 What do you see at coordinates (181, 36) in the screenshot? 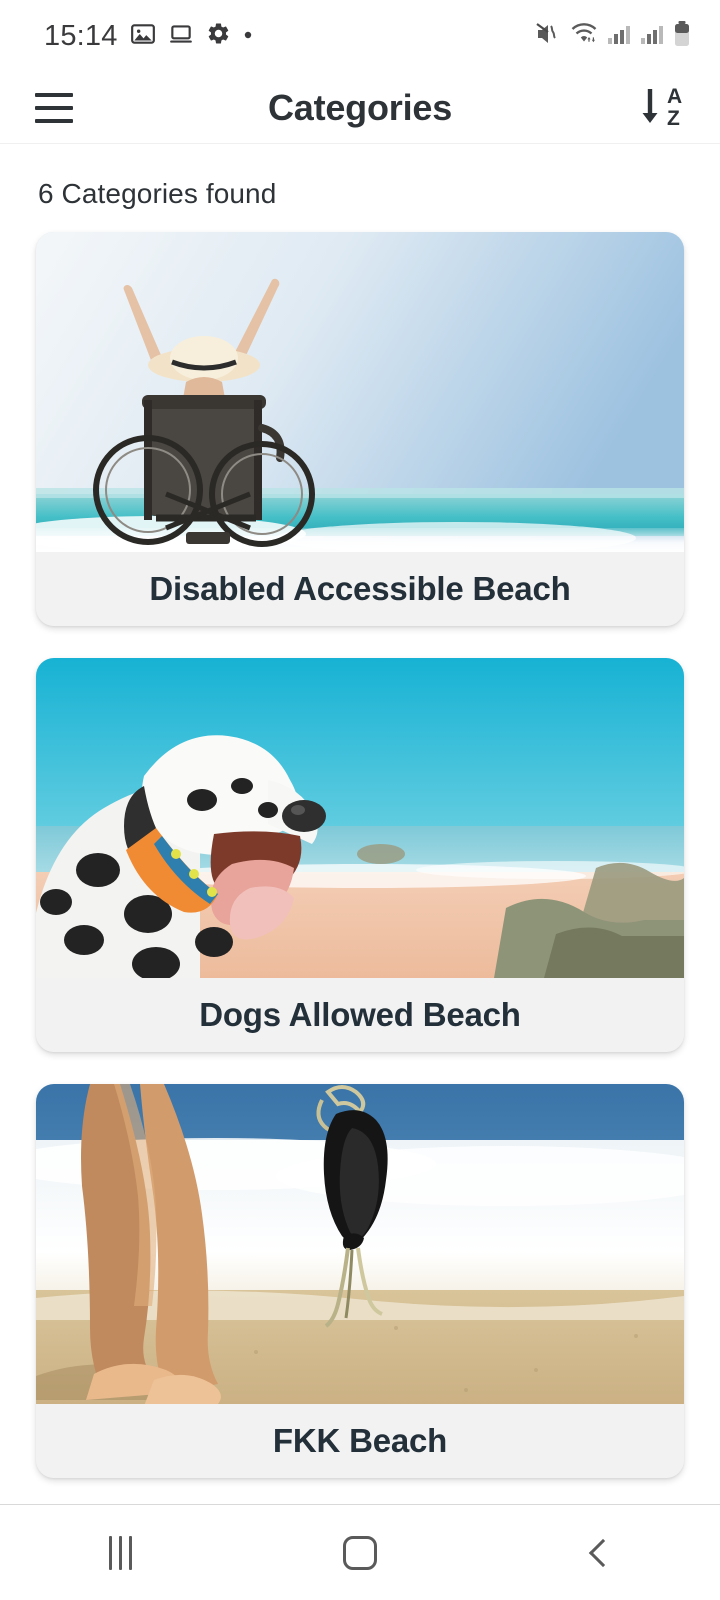
I see `laptop-icon` at bounding box center [181, 36].